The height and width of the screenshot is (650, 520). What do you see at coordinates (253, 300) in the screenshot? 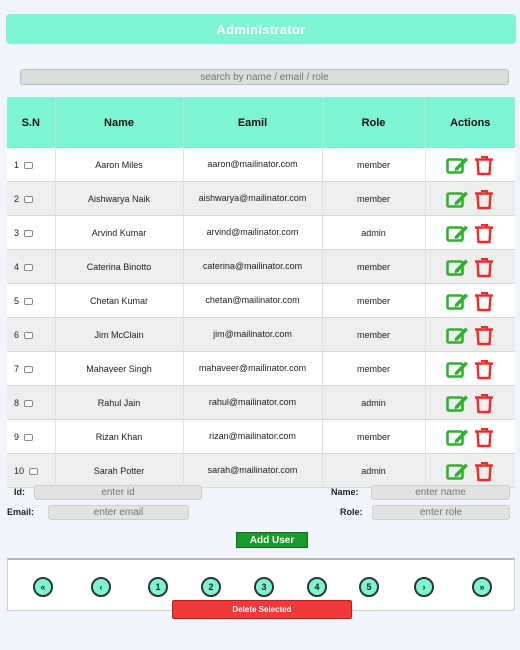
I see `row-email: chetan@mailinator.com` at bounding box center [253, 300].